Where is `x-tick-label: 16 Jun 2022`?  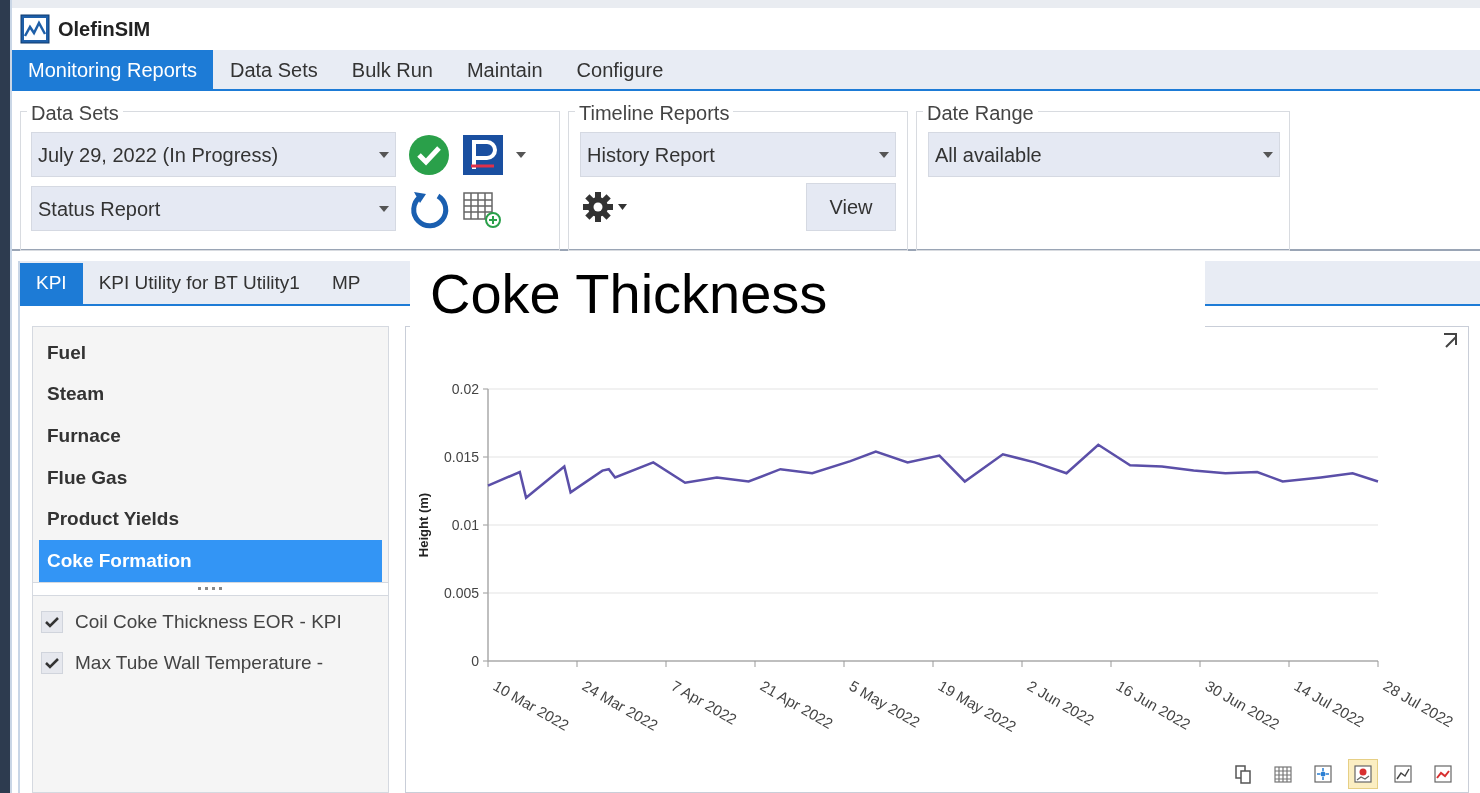 x-tick-label: 16 Jun 2022 is located at coordinates (1153, 704).